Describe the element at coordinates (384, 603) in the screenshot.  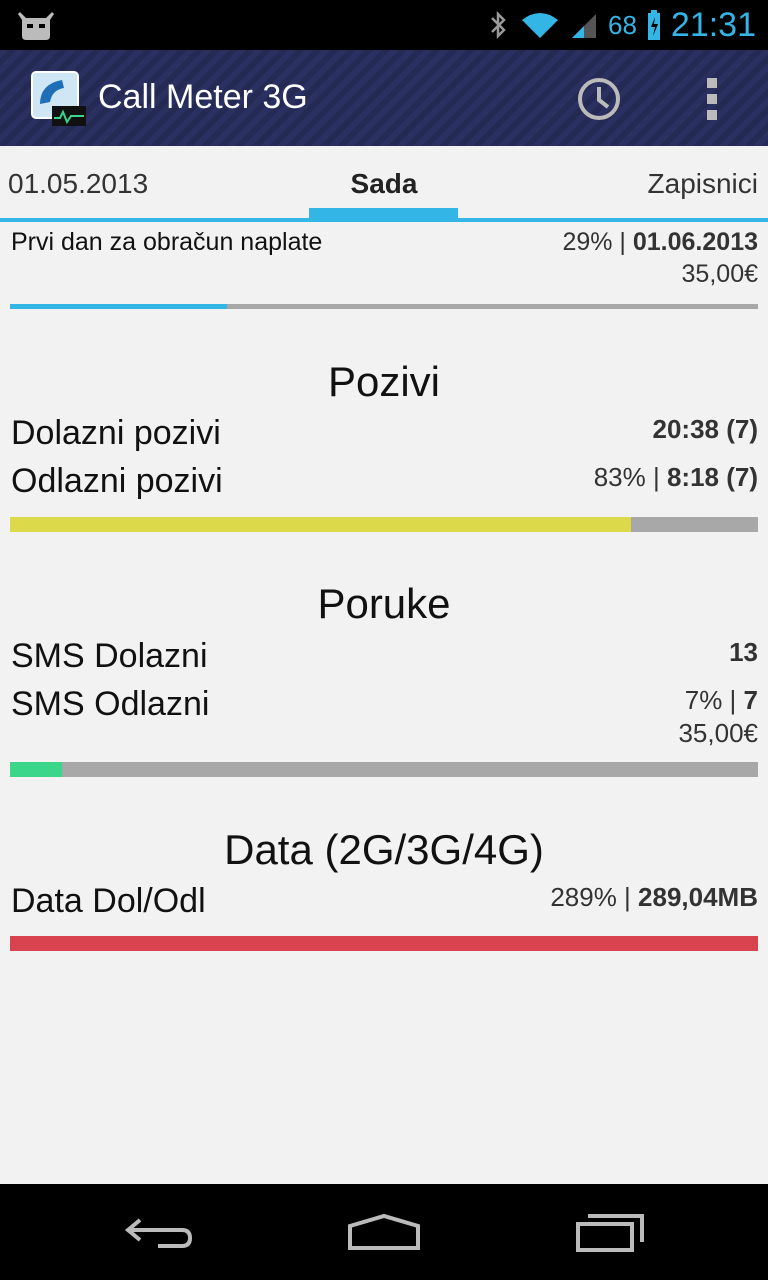
I see `messages-section-title: Poruke` at that location.